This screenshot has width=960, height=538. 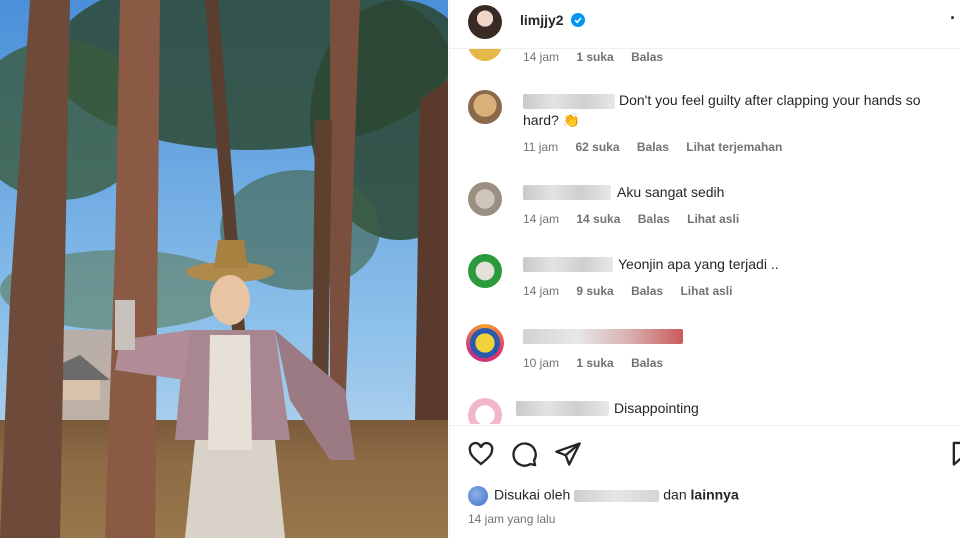 I want to click on comment-meta: 14 jam 9 suka Balas Lihat asli, so click(x=634, y=291).